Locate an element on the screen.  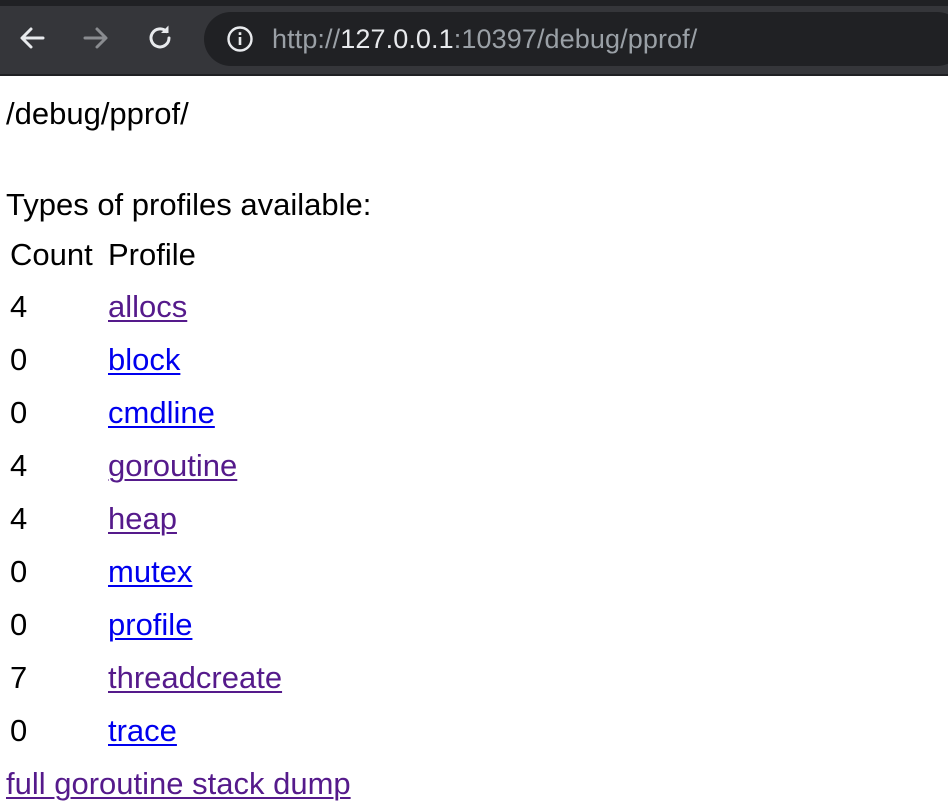
profile-cell: threadcreate is located at coordinates (195, 677).